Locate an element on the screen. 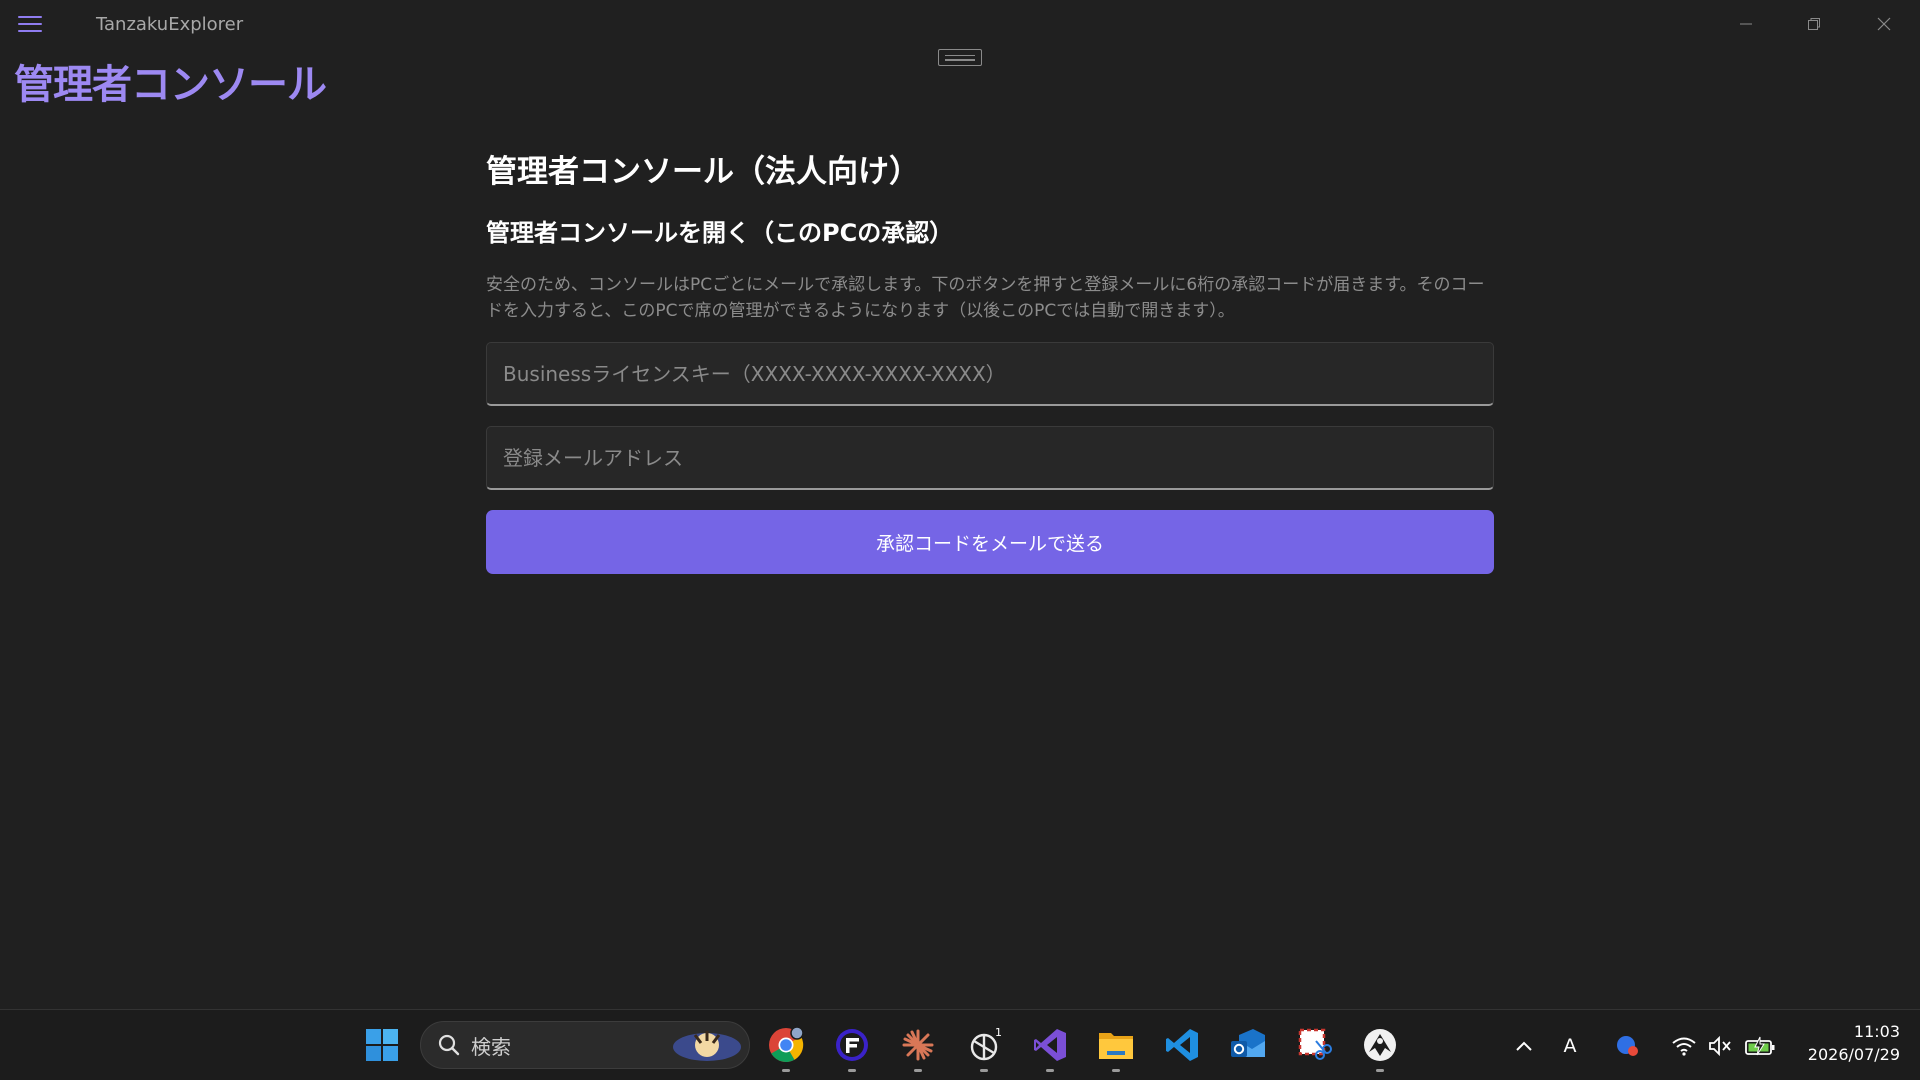 The image size is (1920, 1080). tray-app-icon is located at coordinates (1627, 1046).